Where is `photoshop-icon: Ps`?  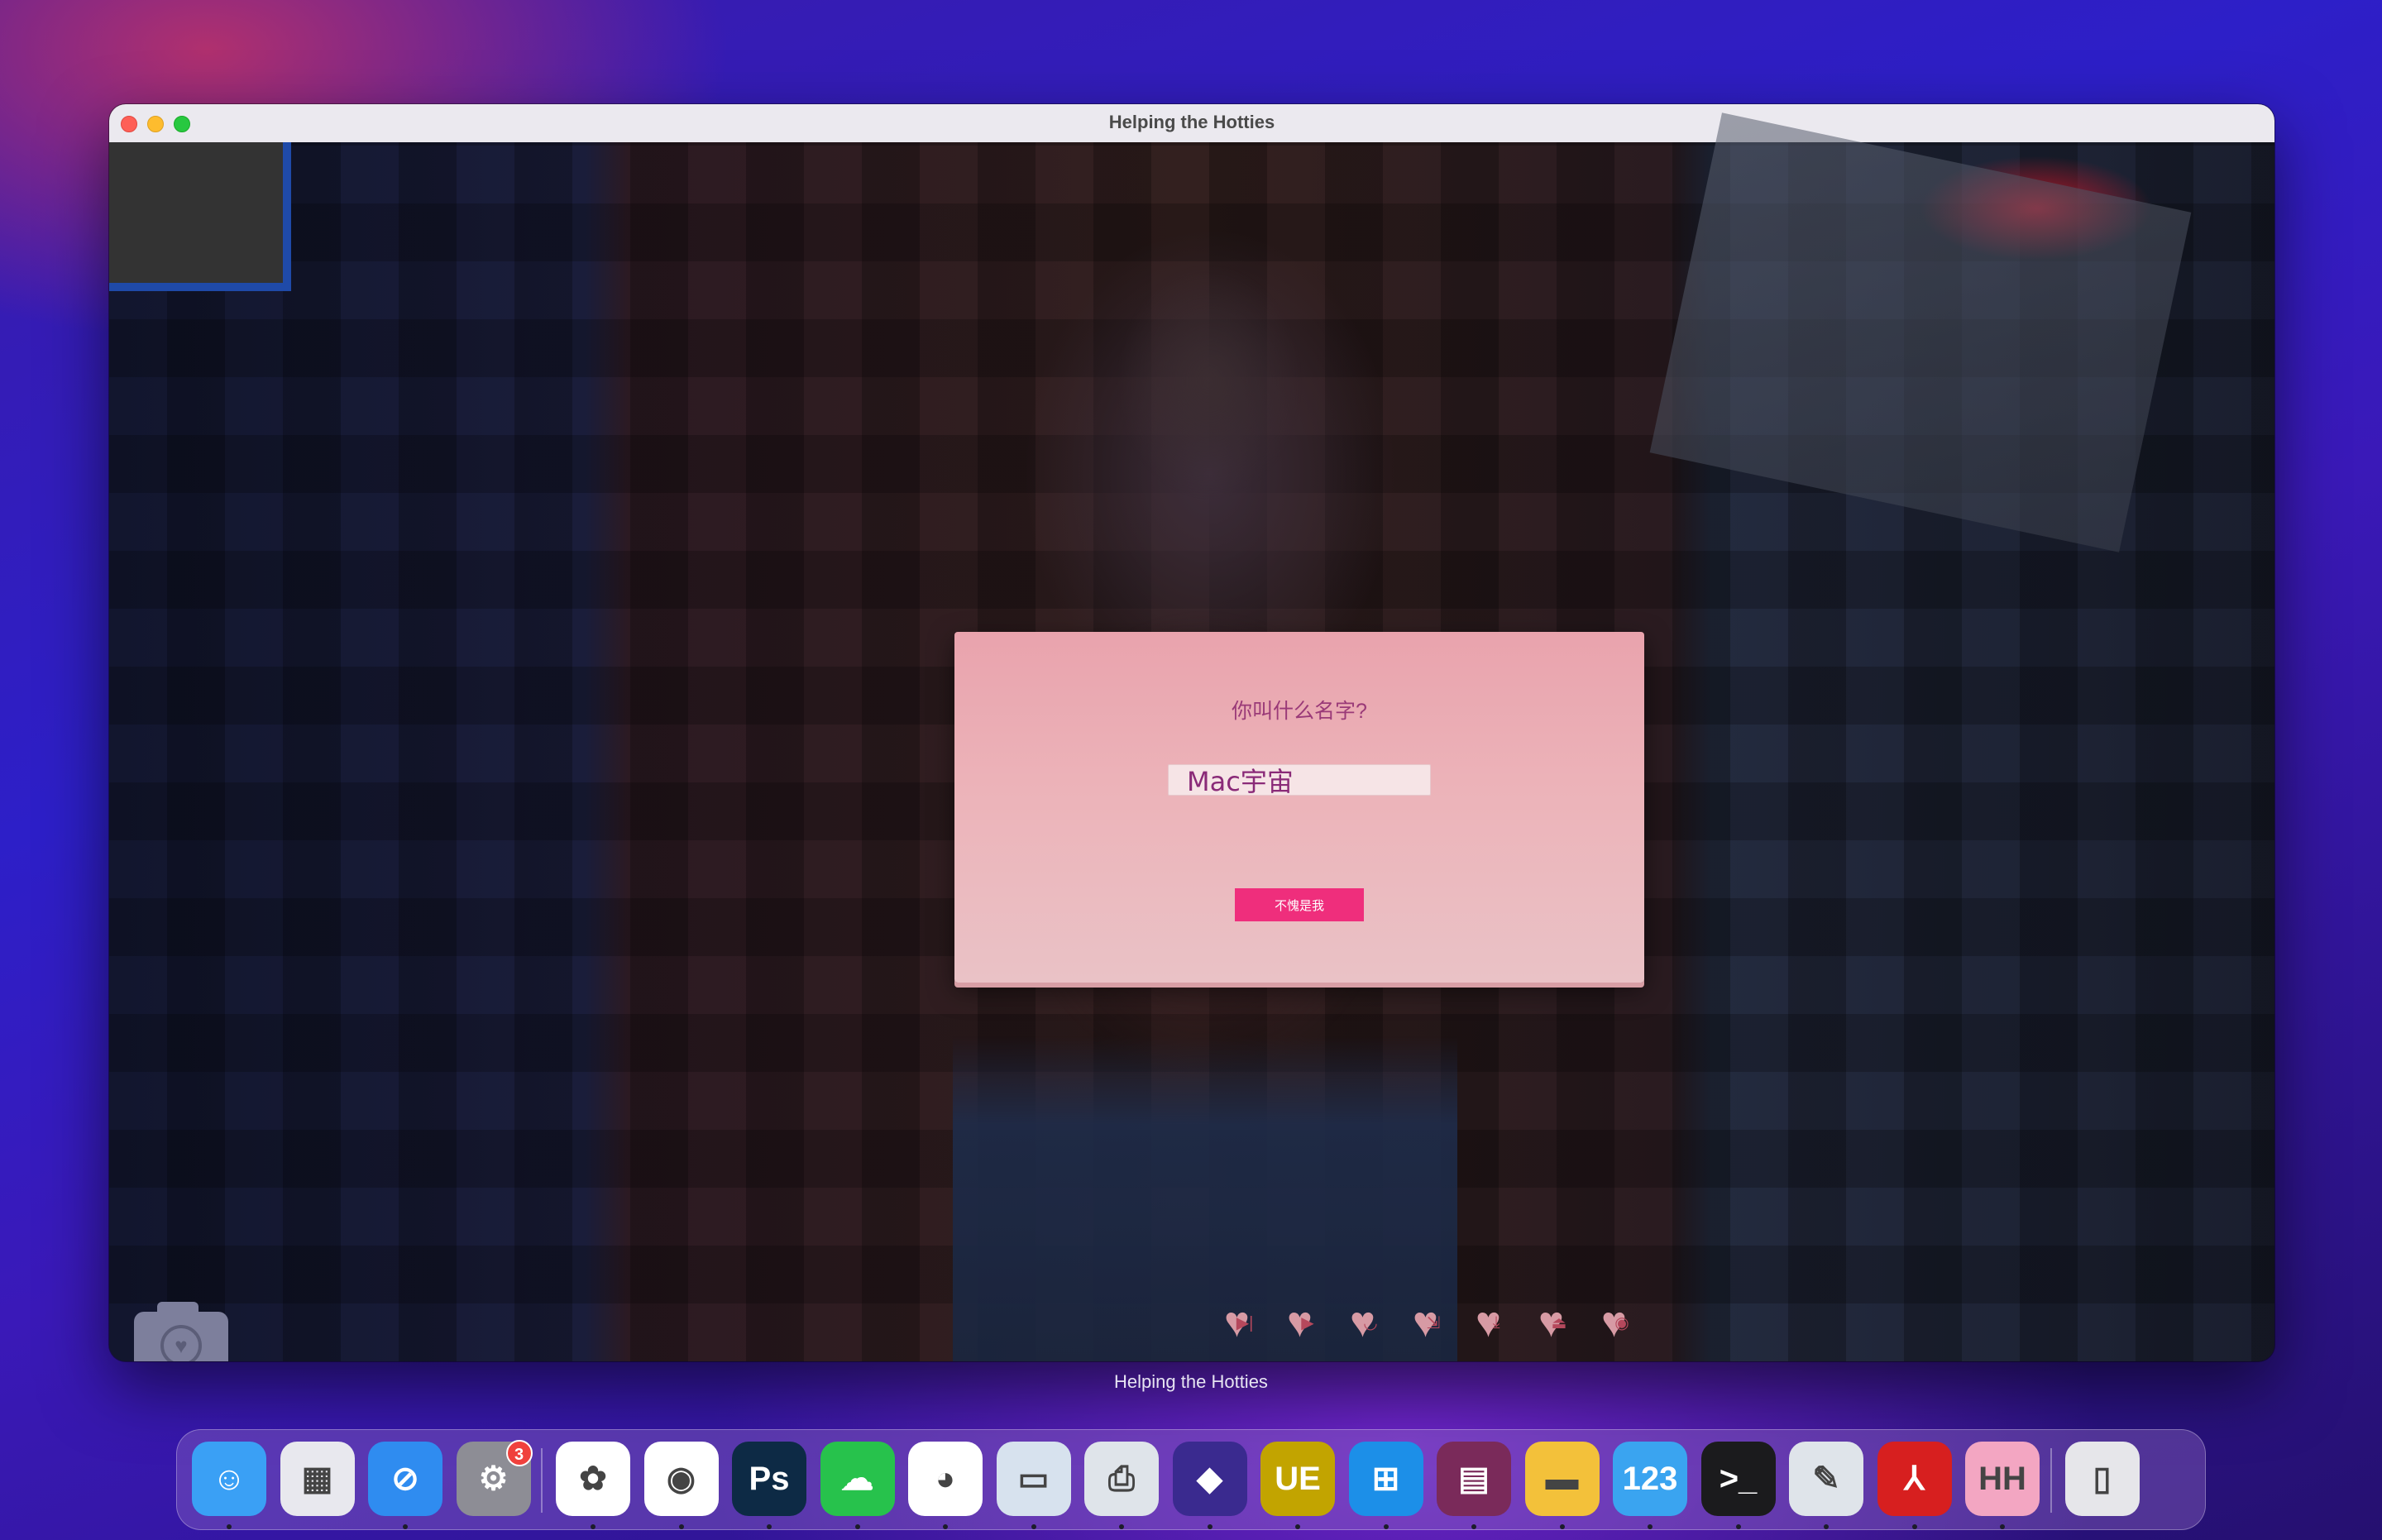 photoshop-icon: Ps is located at coordinates (769, 1479).